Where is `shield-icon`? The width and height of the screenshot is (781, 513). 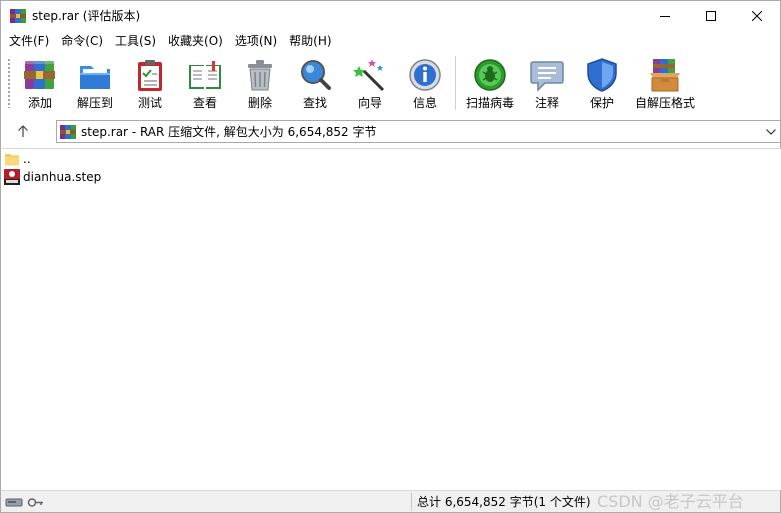 shield-icon is located at coordinates (602, 75).